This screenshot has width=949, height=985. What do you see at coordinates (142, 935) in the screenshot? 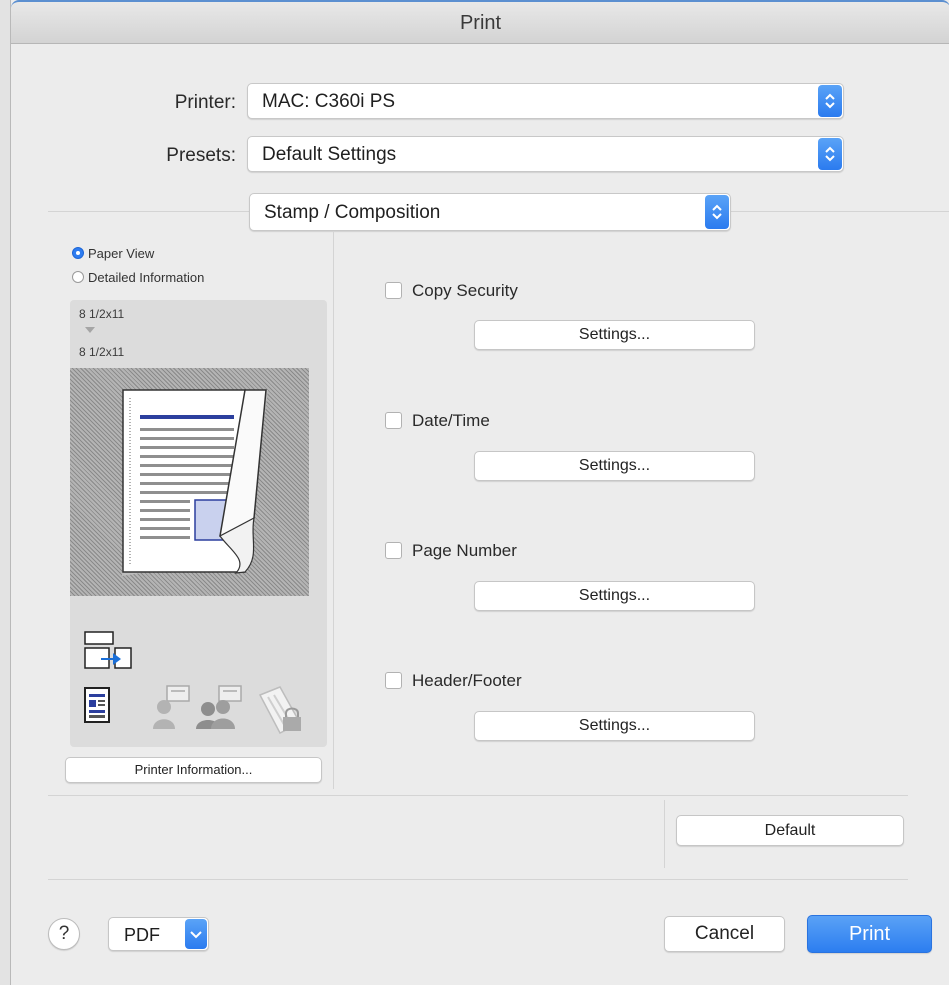
I see `pdf-label: PDF` at bounding box center [142, 935].